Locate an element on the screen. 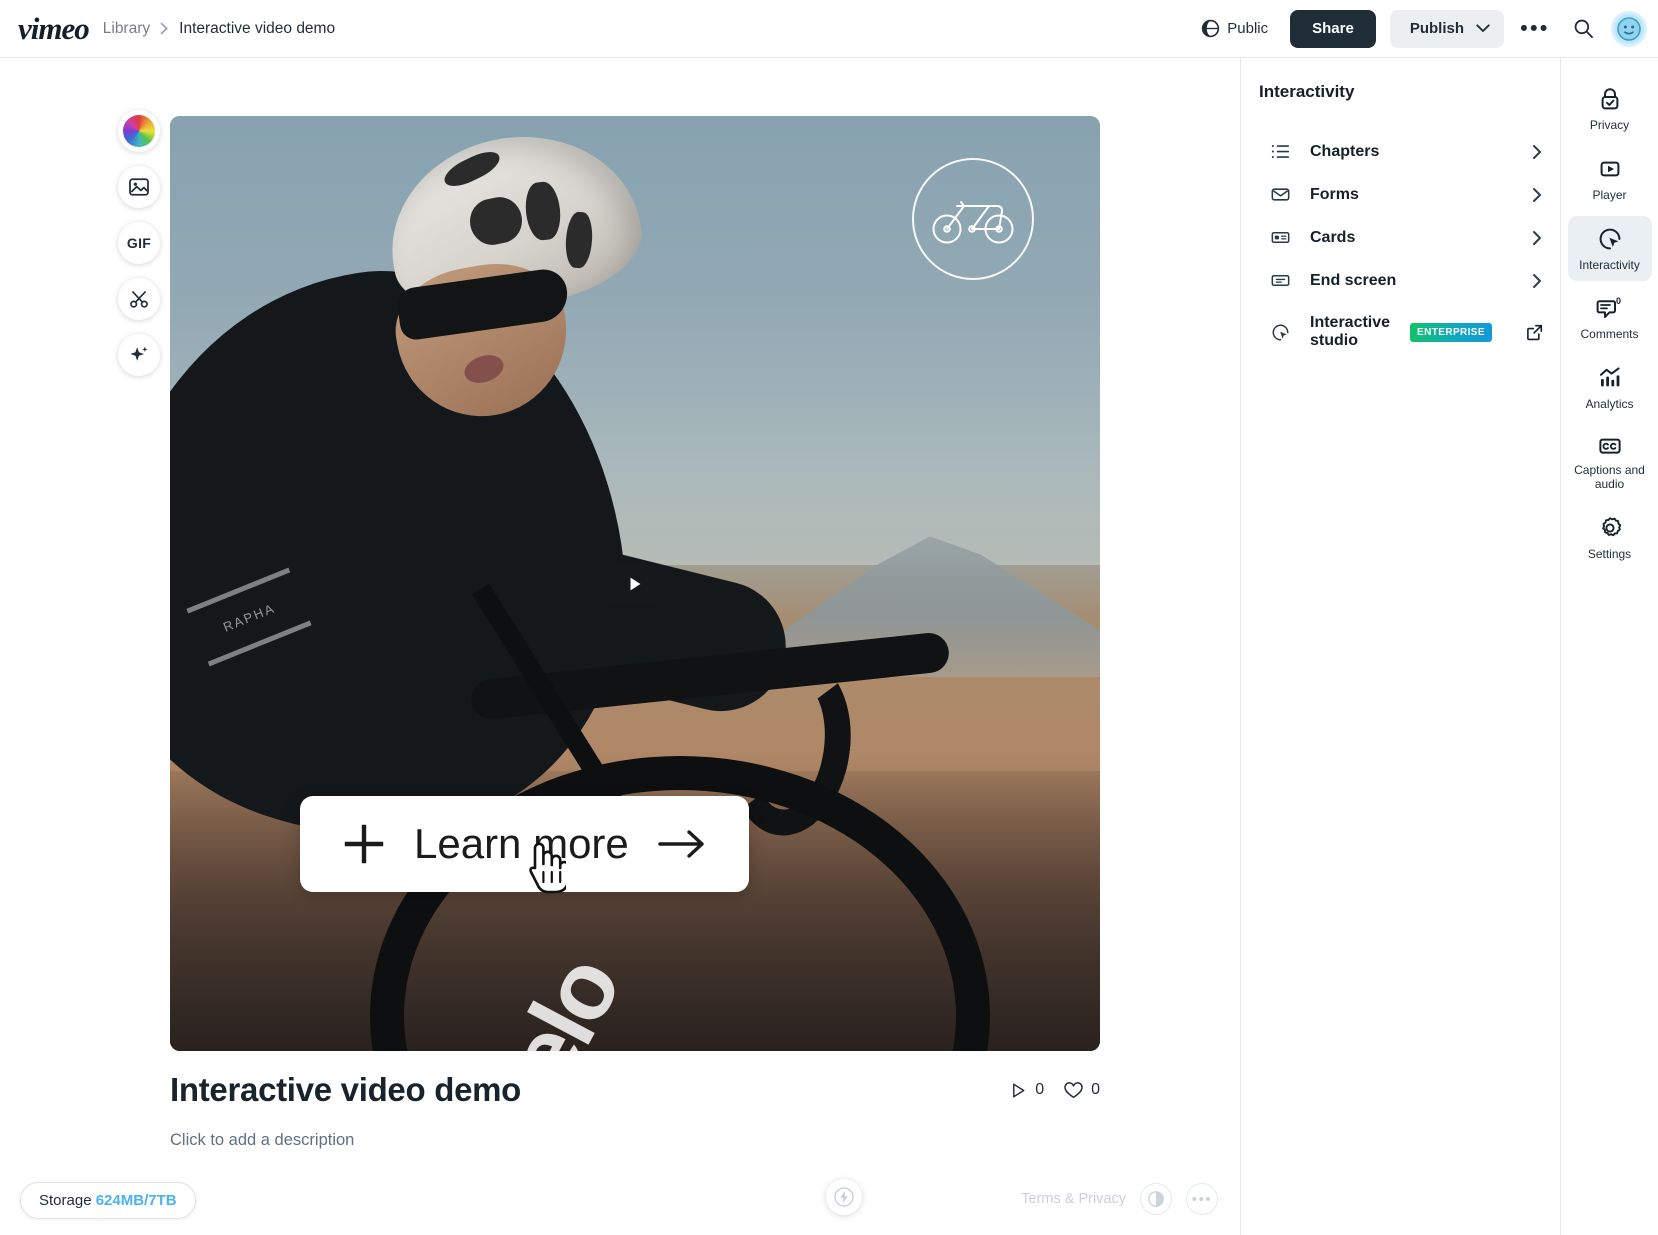 The image size is (1658, 1235). search-button is located at coordinates (1583, 29).